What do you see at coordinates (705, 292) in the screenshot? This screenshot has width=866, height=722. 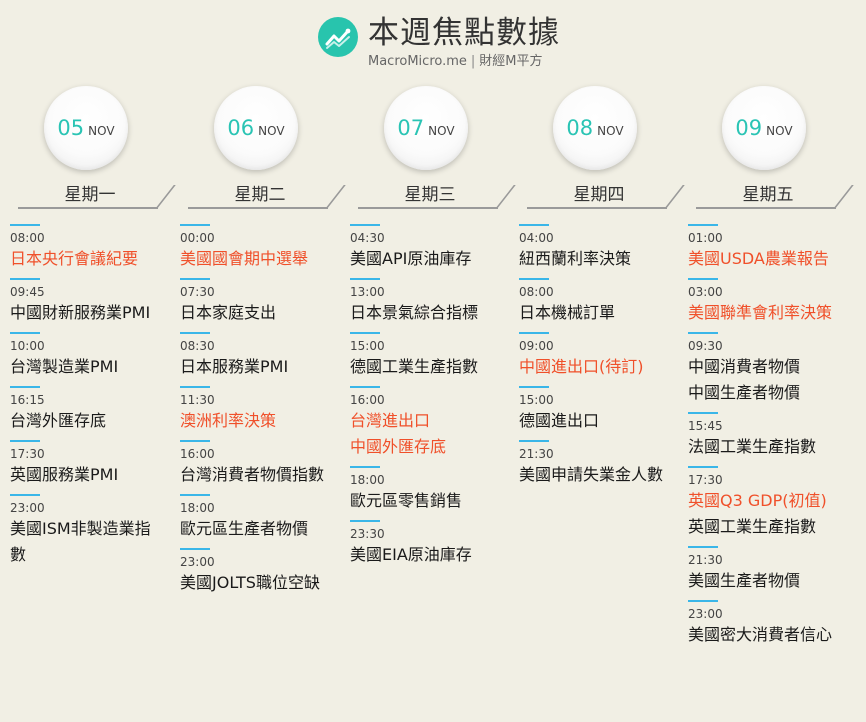 I see `event-time: 03:00` at bounding box center [705, 292].